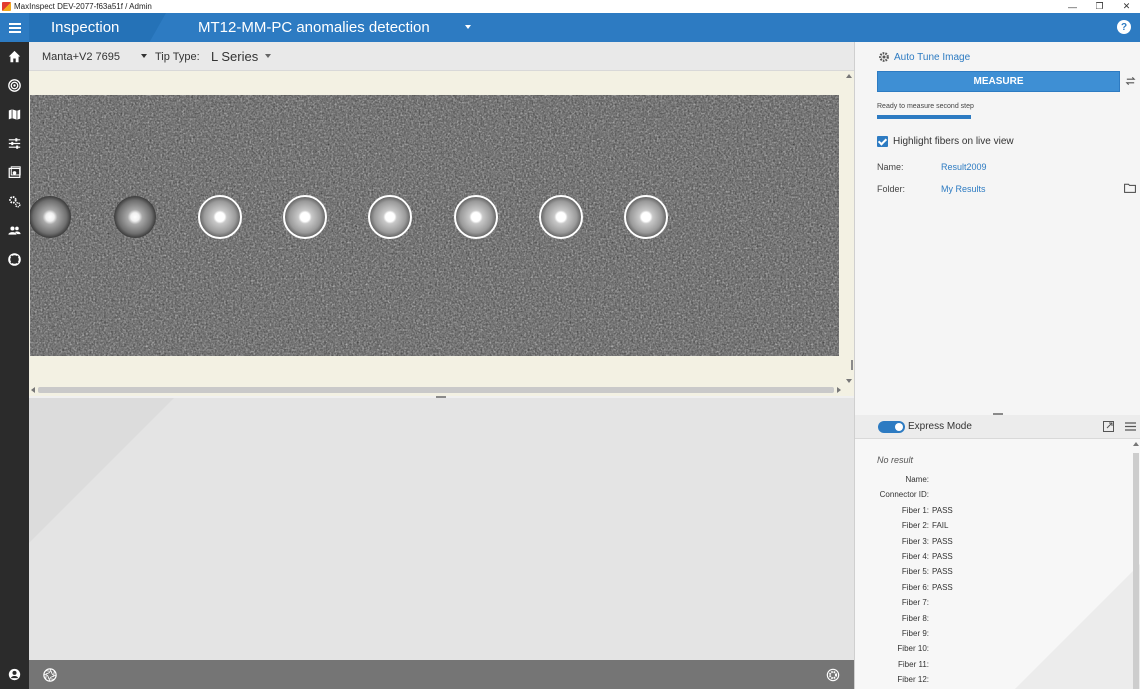 This screenshot has width=1140, height=689. I want to click on nav-support, so click(14, 259).